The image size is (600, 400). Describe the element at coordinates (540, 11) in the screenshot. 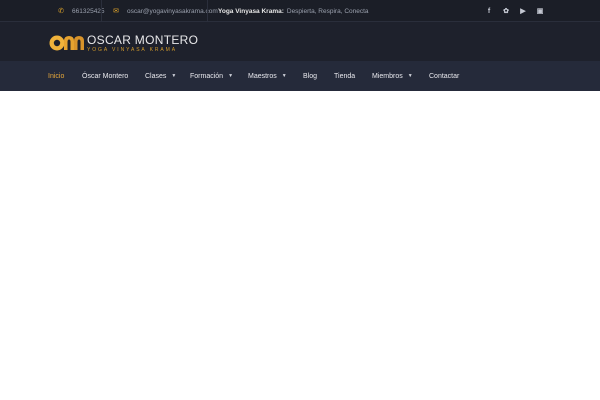

I see `instagram-icon: ▣` at that location.